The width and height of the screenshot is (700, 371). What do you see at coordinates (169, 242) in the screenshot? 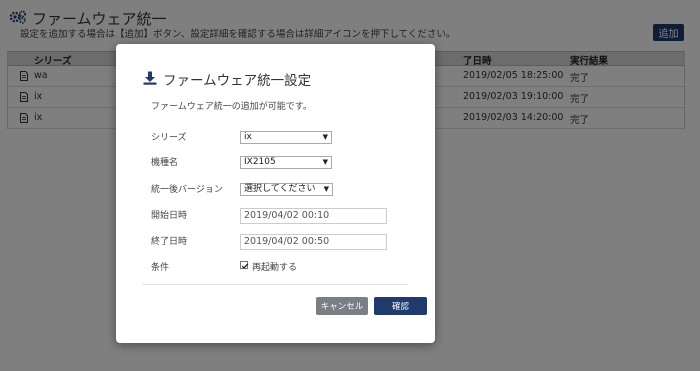
I see `end-datetime-label: 終了日時` at bounding box center [169, 242].